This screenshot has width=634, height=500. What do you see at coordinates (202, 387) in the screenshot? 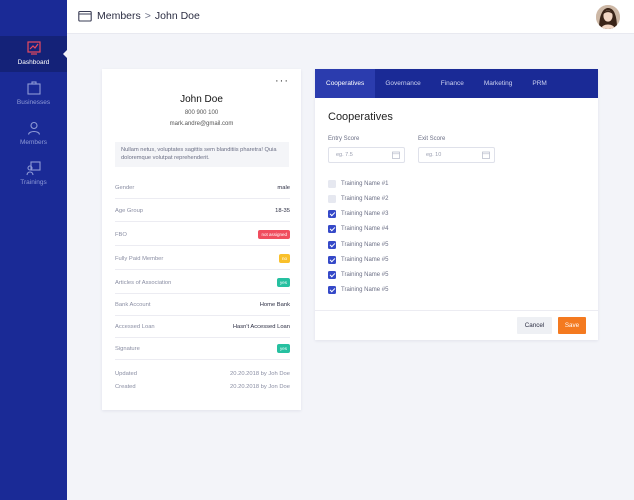
I see `created-meta: Created 20.20.2018 by Jon Doe` at bounding box center [202, 387].